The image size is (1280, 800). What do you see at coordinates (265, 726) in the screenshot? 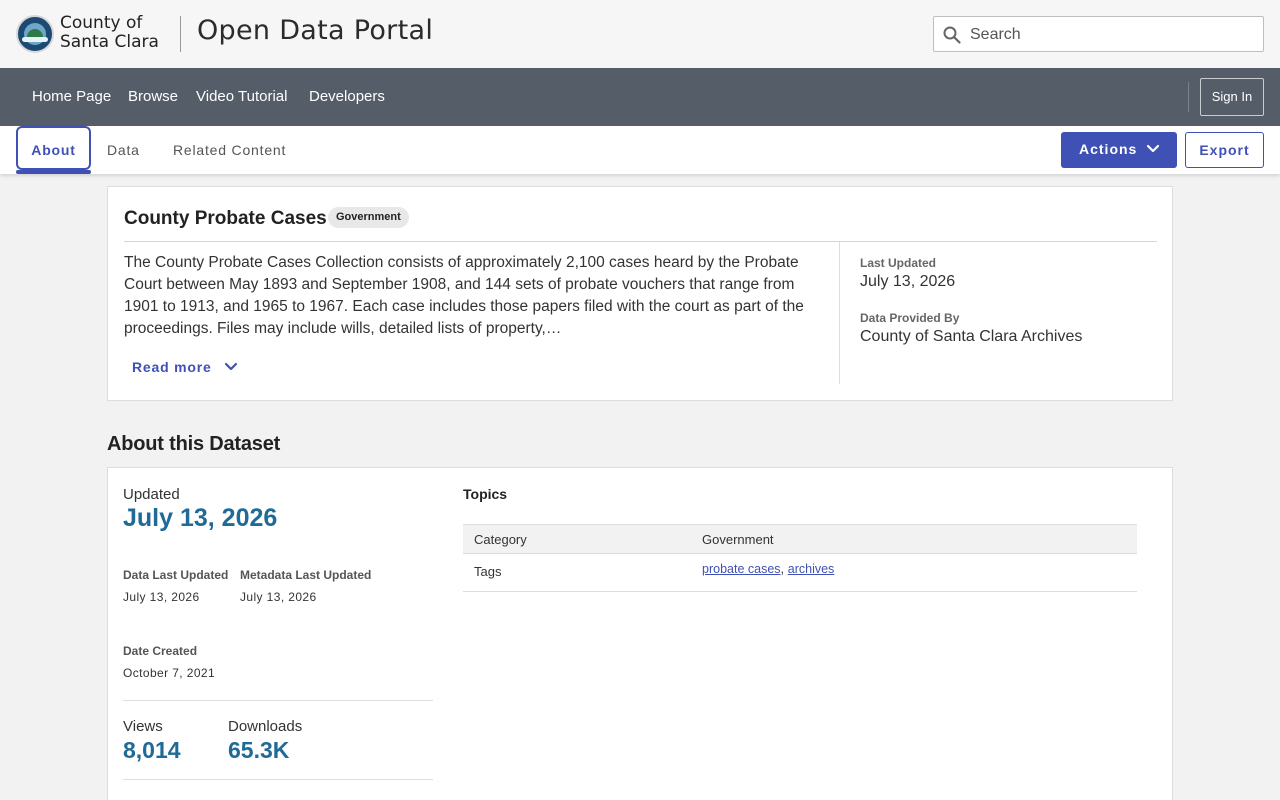
I see `downloads-label: Downloads` at bounding box center [265, 726].